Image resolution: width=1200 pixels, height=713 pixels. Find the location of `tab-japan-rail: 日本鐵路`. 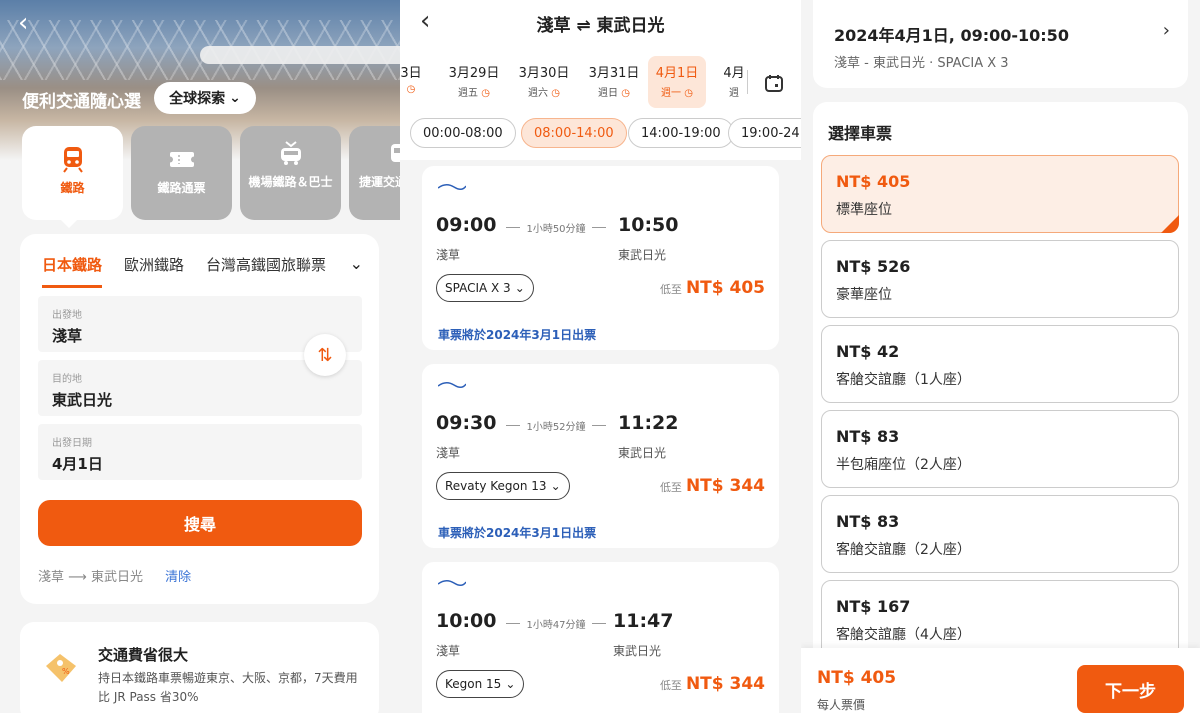

tab-japan-rail: 日本鐵路 is located at coordinates (72, 271).